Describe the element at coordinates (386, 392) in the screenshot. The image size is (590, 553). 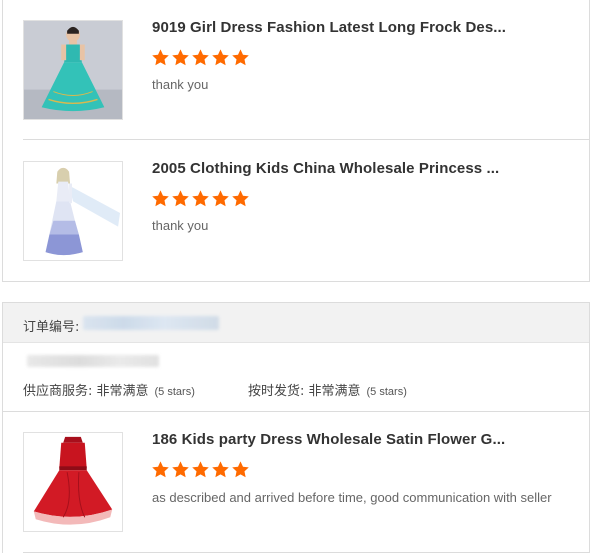
I see `shipping-note: (5 stars)` at that location.